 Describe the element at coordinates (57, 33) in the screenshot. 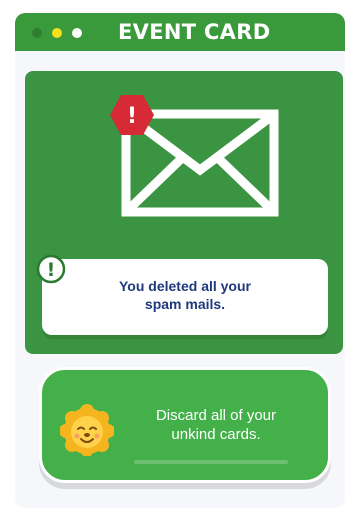

I see `yellow-dot` at that location.